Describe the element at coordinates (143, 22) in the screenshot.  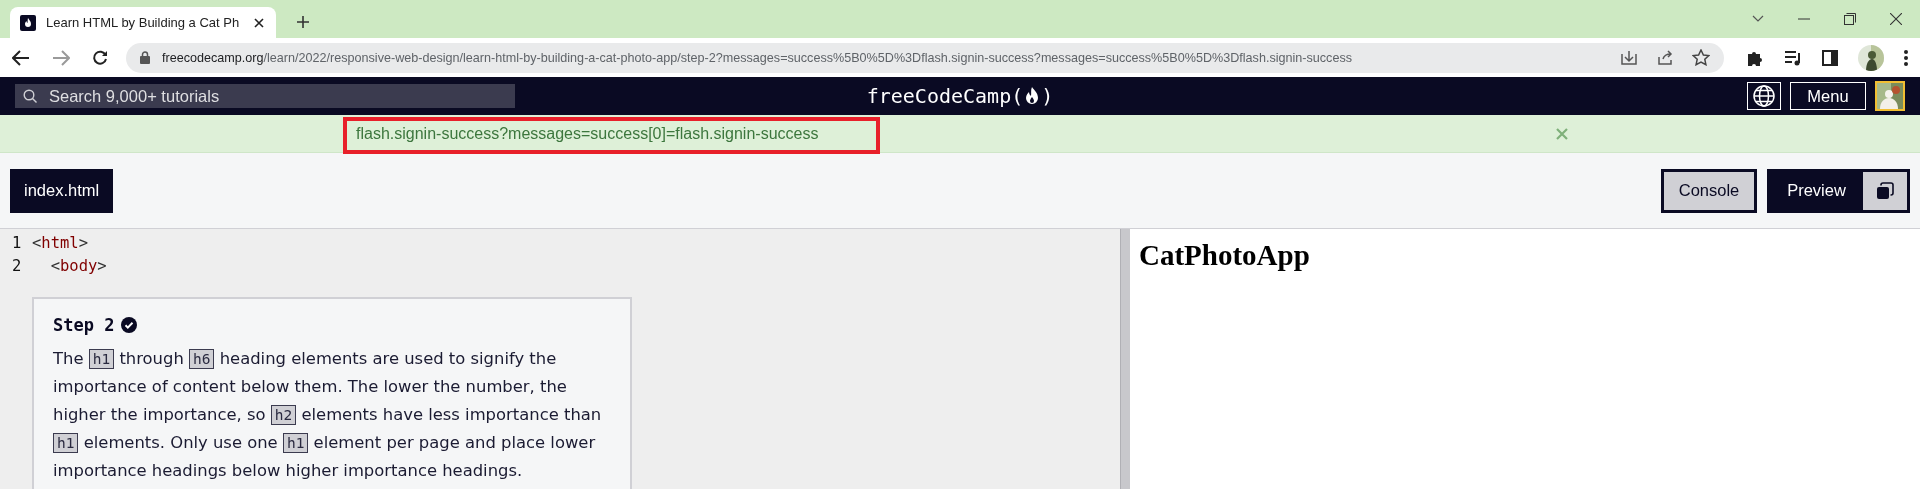
I see `browser-tab: Learn HTML by Building a Cat Ph` at that location.